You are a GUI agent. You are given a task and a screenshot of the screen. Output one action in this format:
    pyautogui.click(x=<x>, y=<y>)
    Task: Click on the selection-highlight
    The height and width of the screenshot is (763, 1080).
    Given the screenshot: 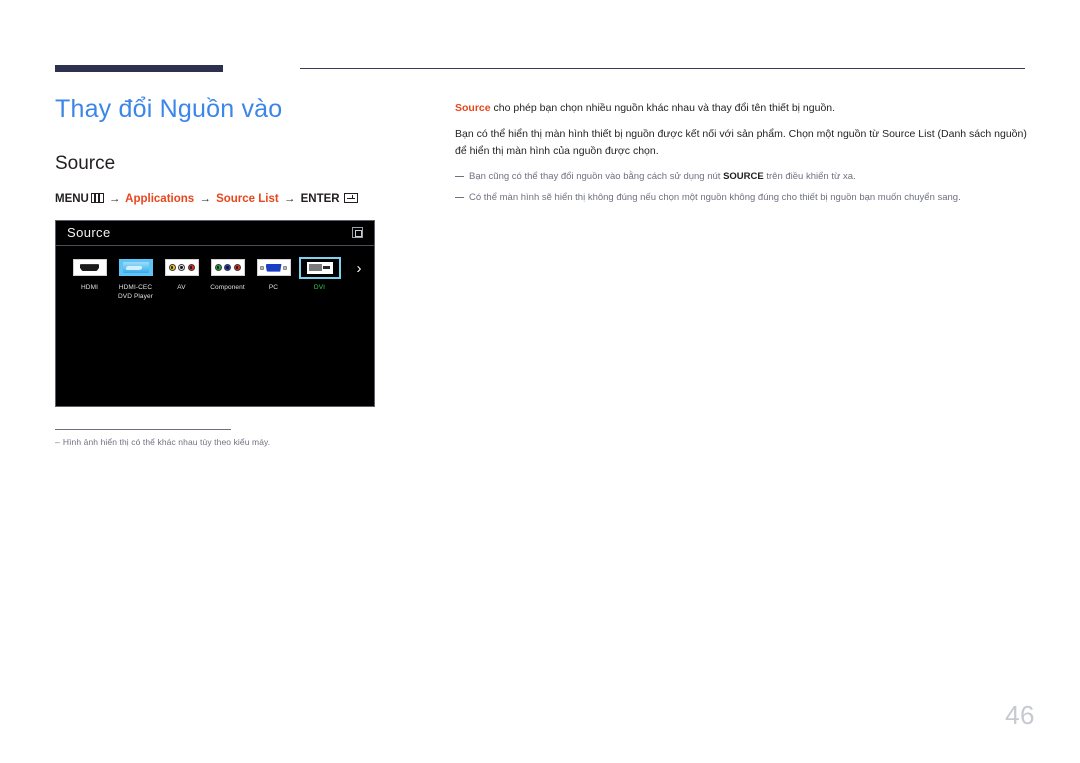 What is the action you would take?
    pyautogui.click(x=319, y=267)
    